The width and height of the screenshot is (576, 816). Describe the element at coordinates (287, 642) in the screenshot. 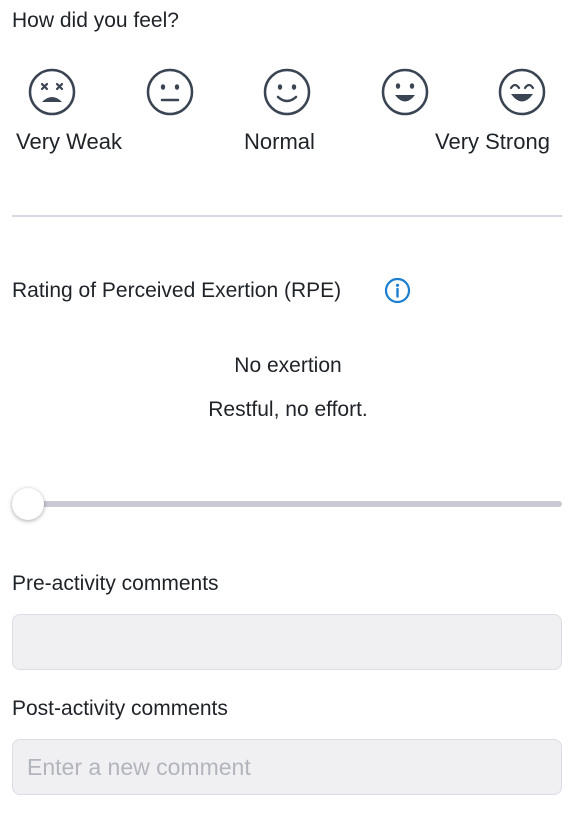

I see `pre-activity-comments-input` at that location.